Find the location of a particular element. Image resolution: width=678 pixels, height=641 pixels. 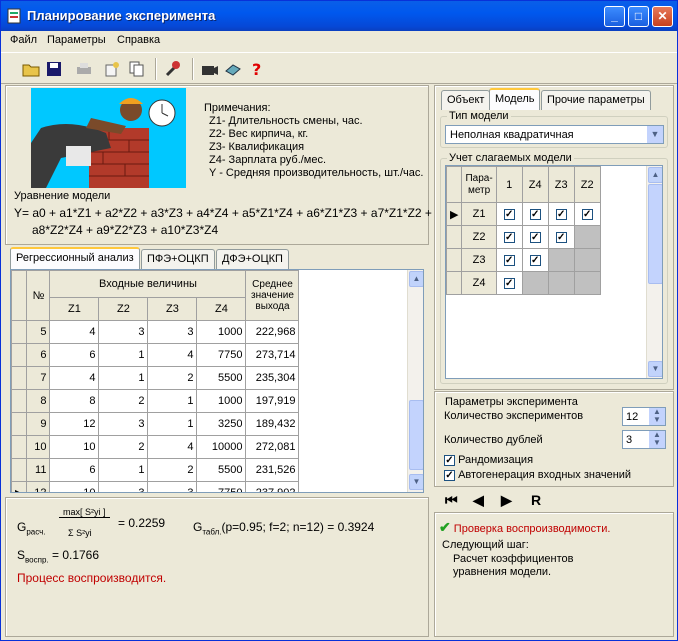

row-number-cell: 6 is located at coordinates (38, 355).